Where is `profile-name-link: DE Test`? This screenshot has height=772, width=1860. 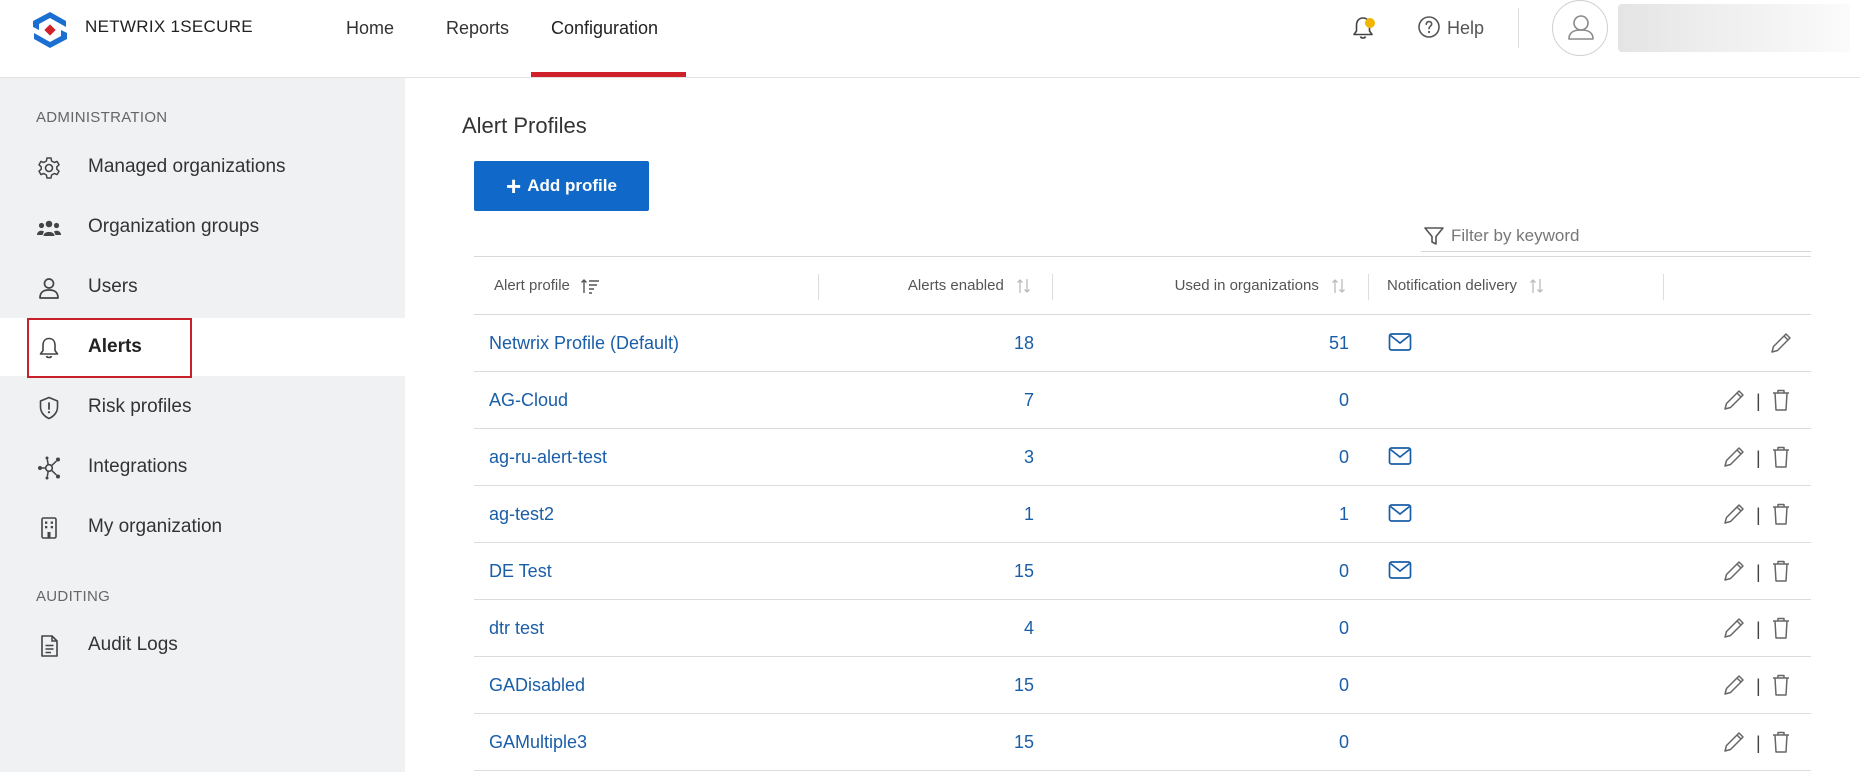 profile-name-link: DE Test is located at coordinates (520, 571).